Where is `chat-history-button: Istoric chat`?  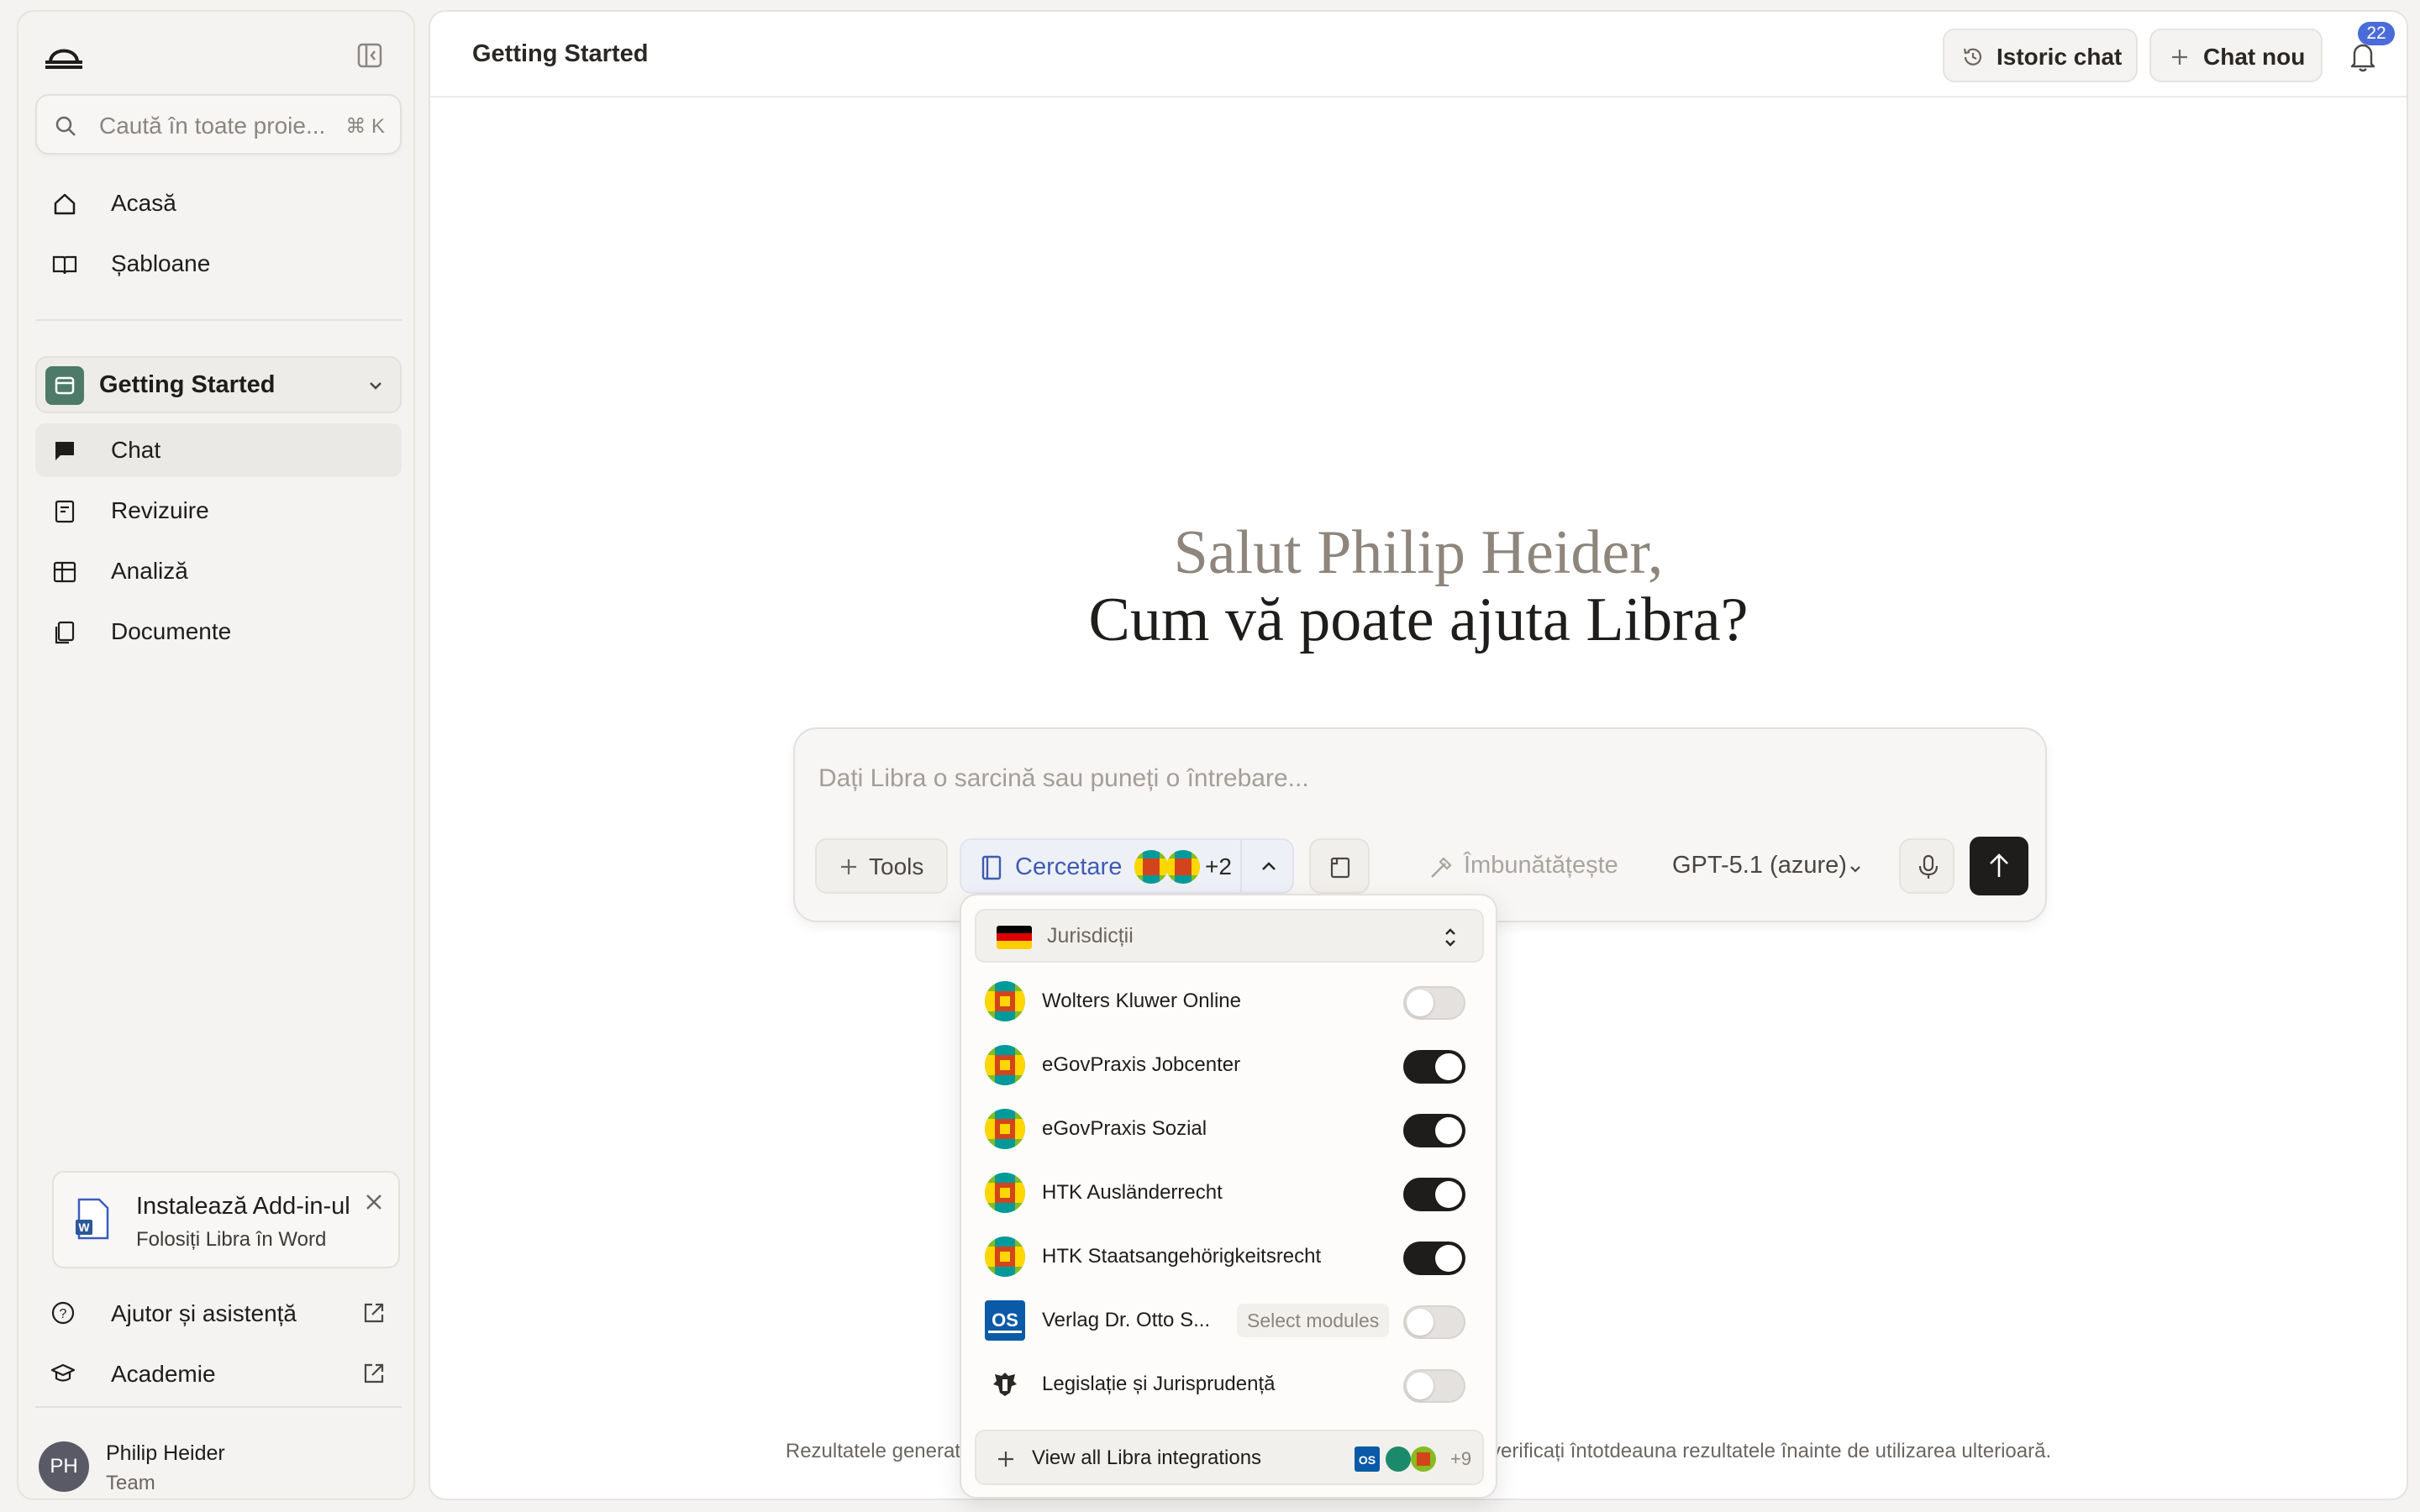
chat-history-button: Istoric chat is located at coordinates (2041, 55).